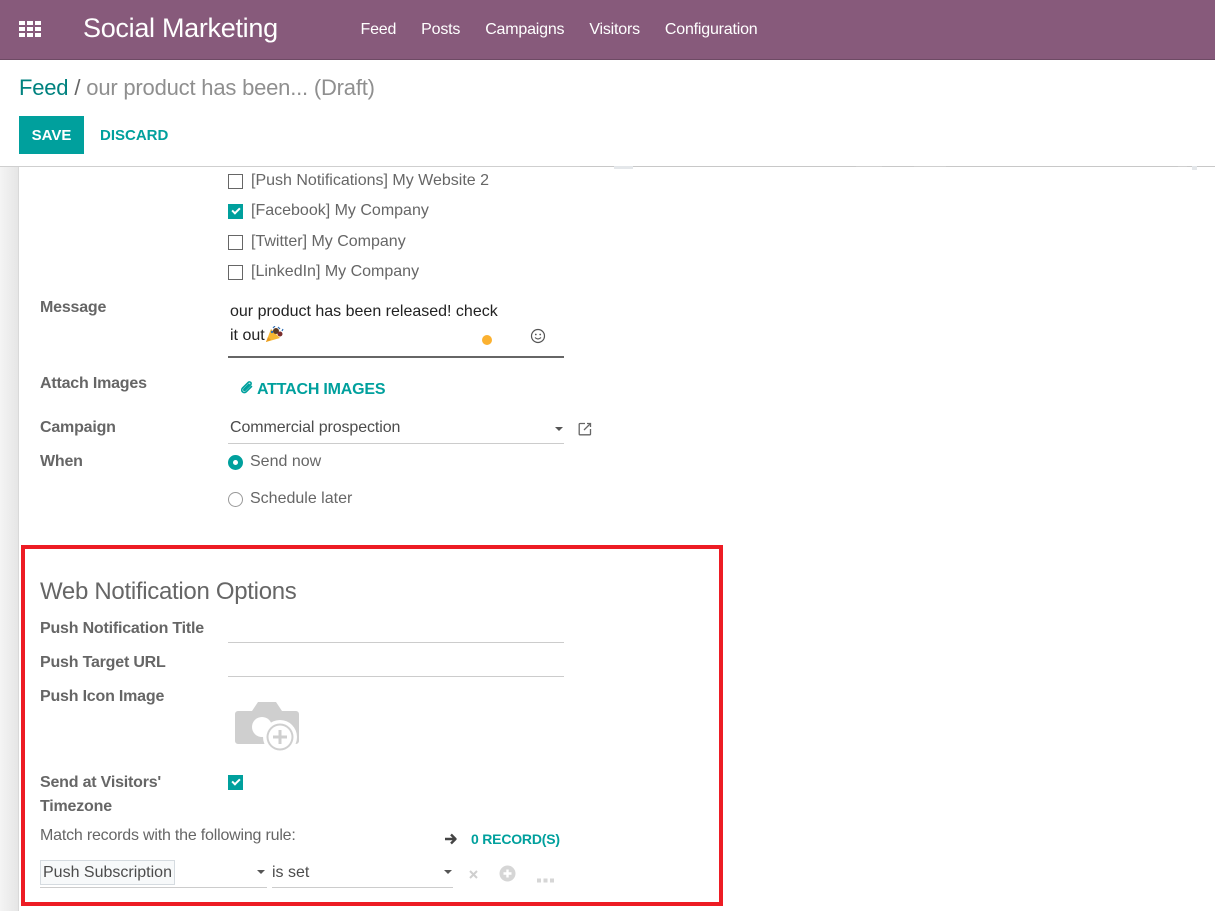 This screenshot has width=1215, height=911. What do you see at coordinates (44, 87) in the screenshot?
I see `breadcrumb-feed-link: Feed` at bounding box center [44, 87].